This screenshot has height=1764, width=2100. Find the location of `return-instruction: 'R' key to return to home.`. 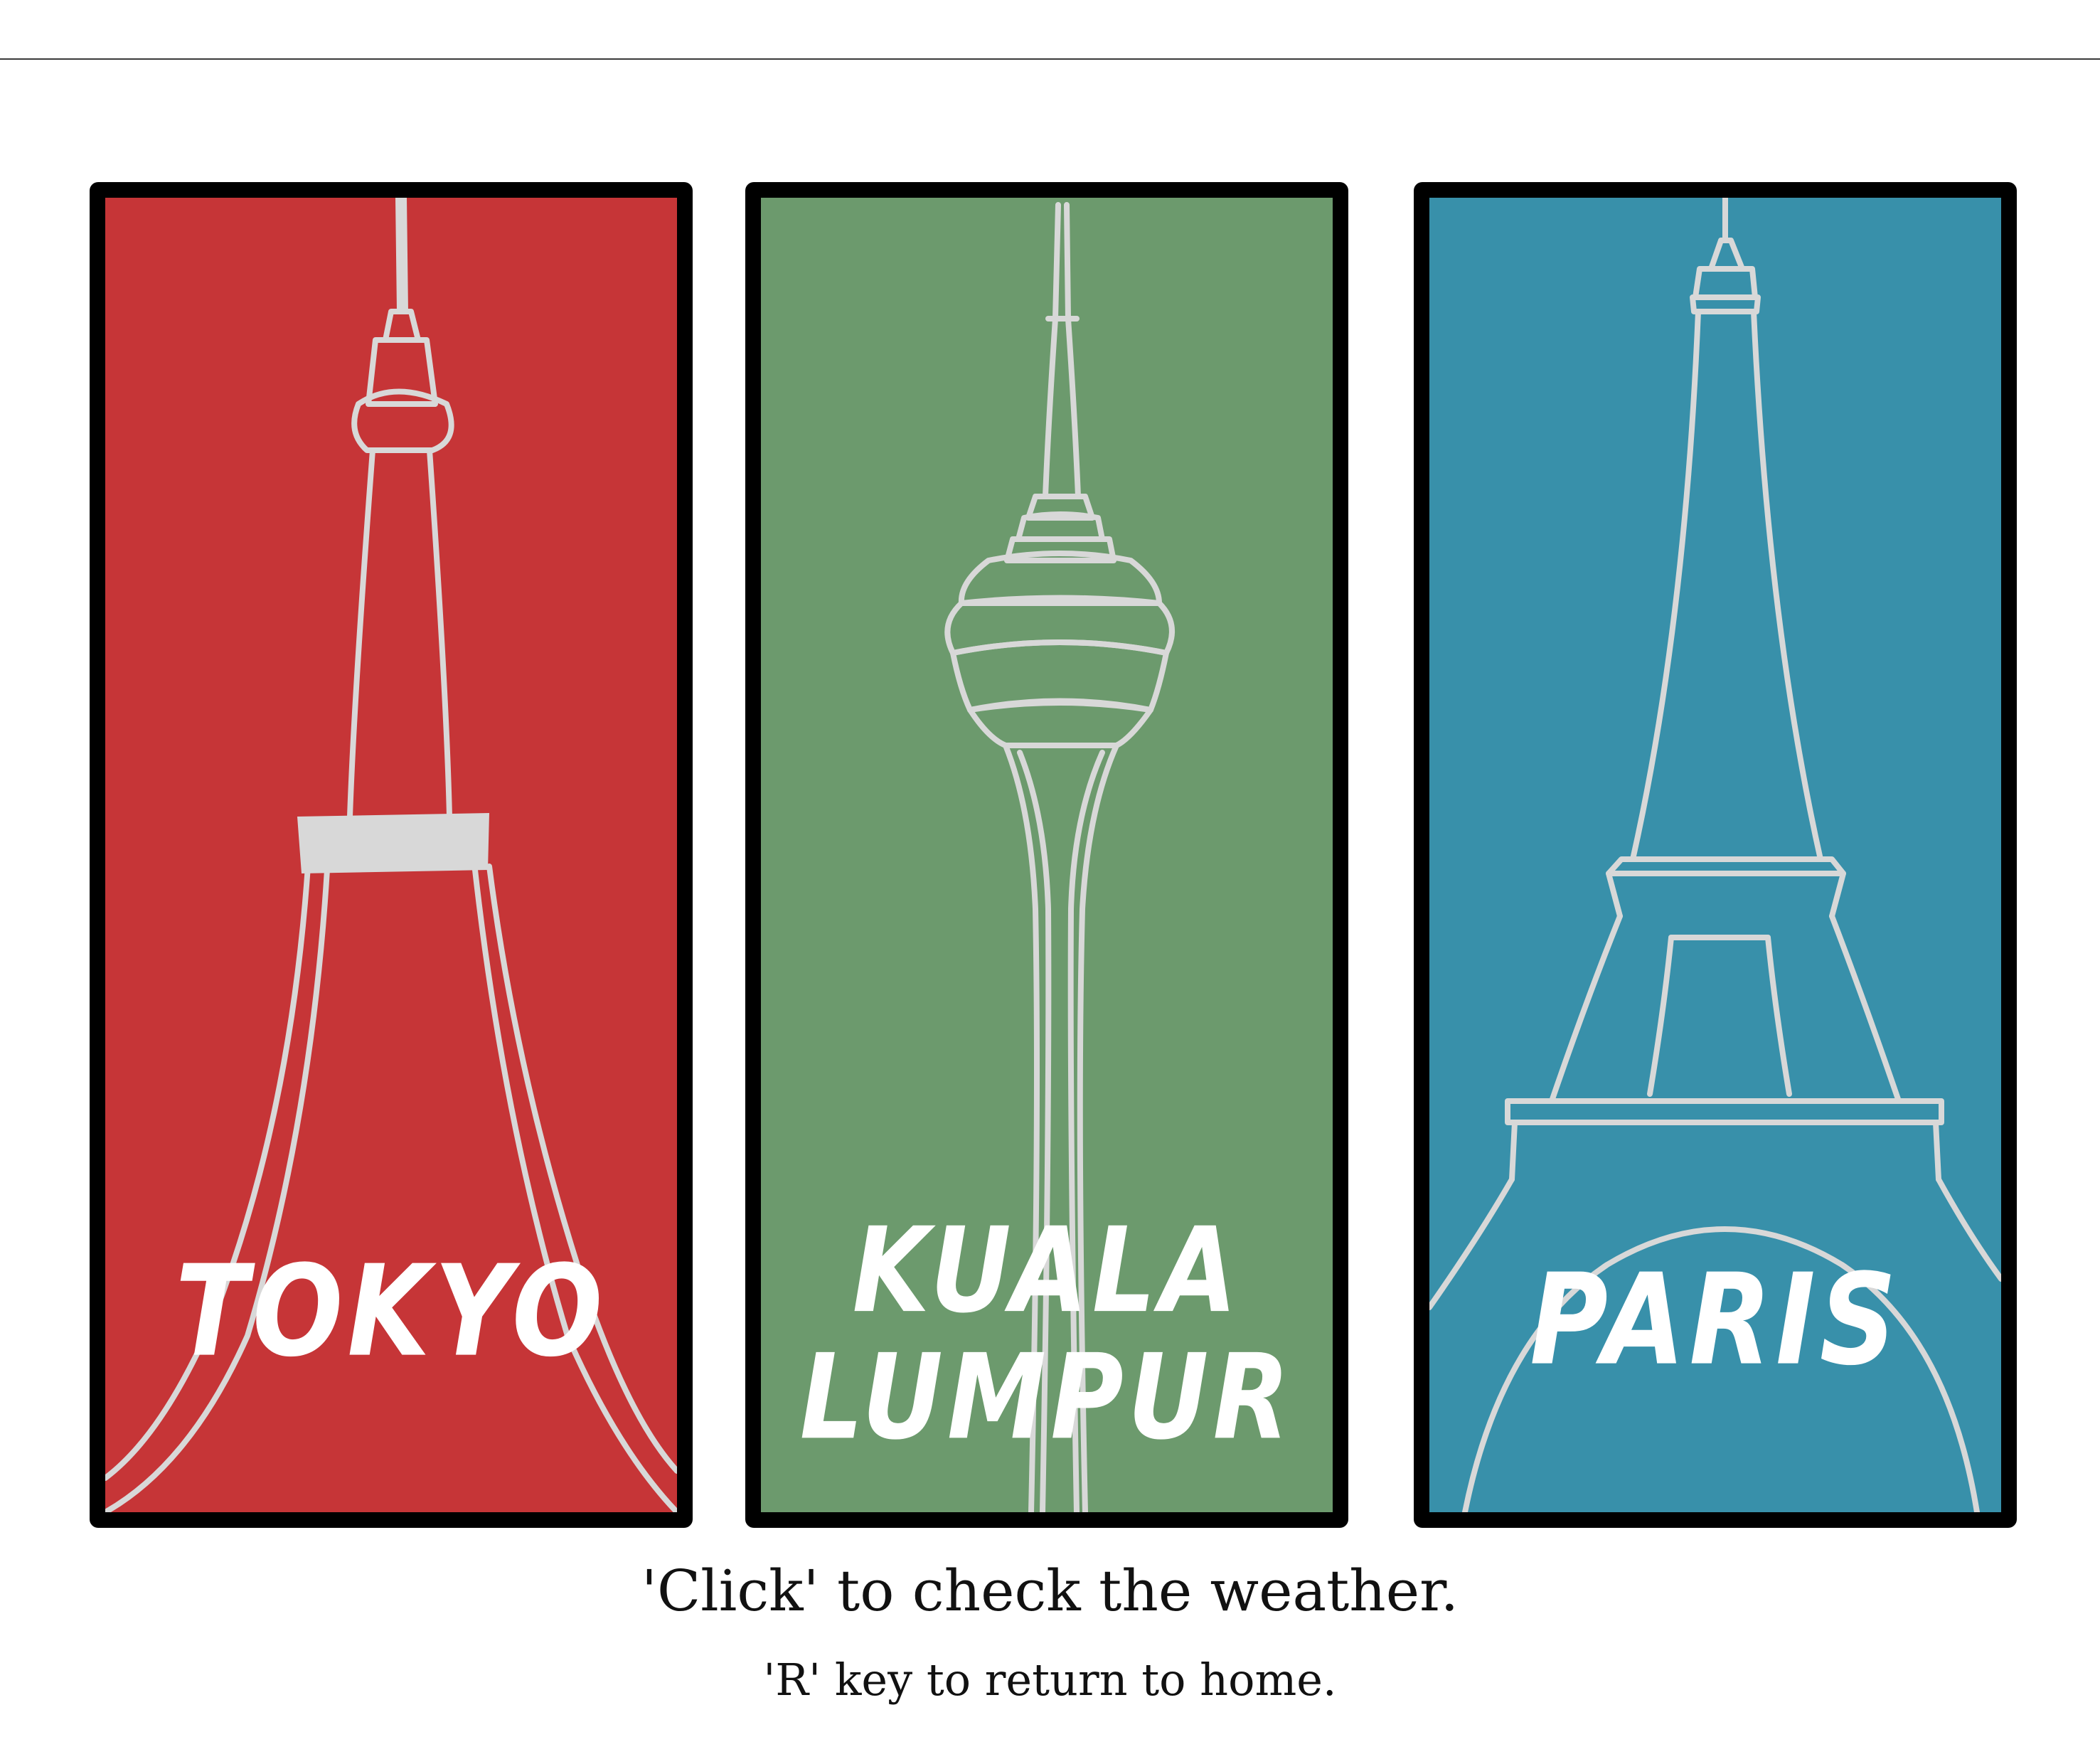

return-instruction: 'R' key to return to home. is located at coordinates (1050, 1680).